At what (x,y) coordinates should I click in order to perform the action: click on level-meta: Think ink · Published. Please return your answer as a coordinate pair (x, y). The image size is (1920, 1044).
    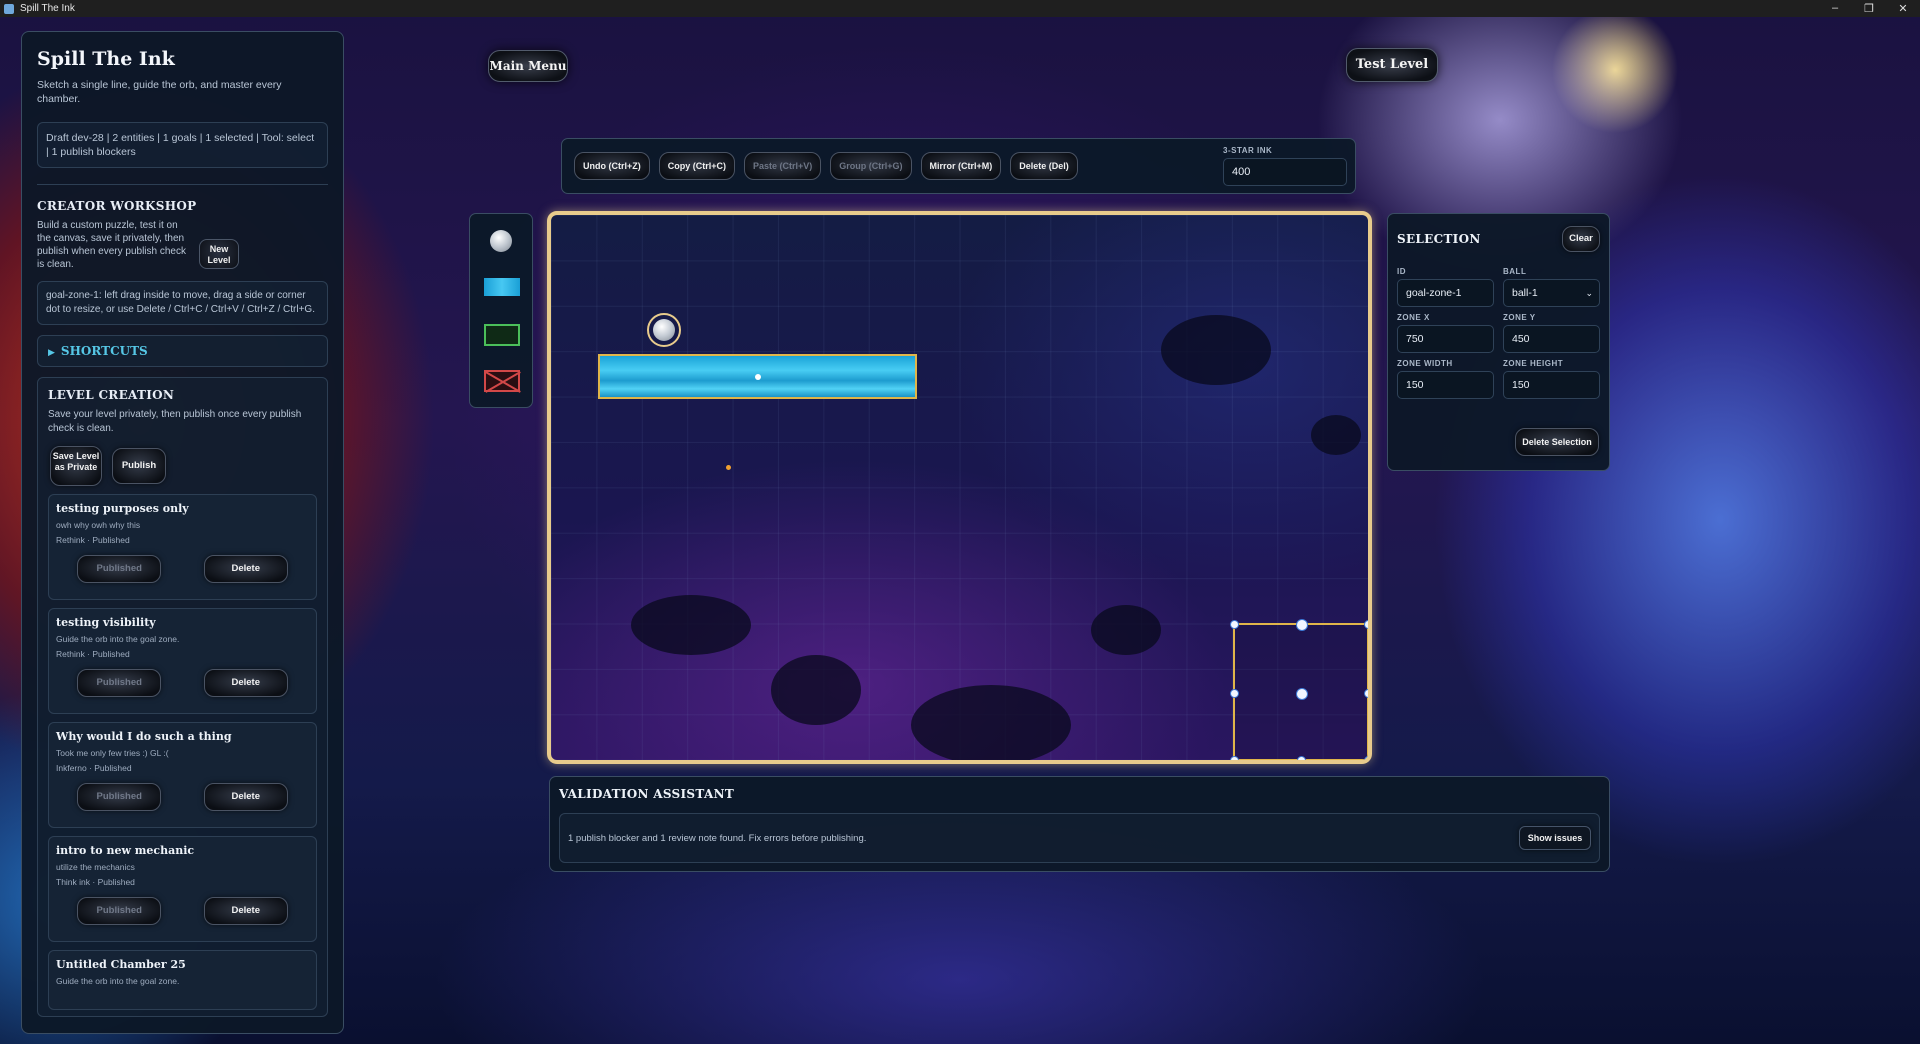
    Looking at the image, I should click on (95, 882).